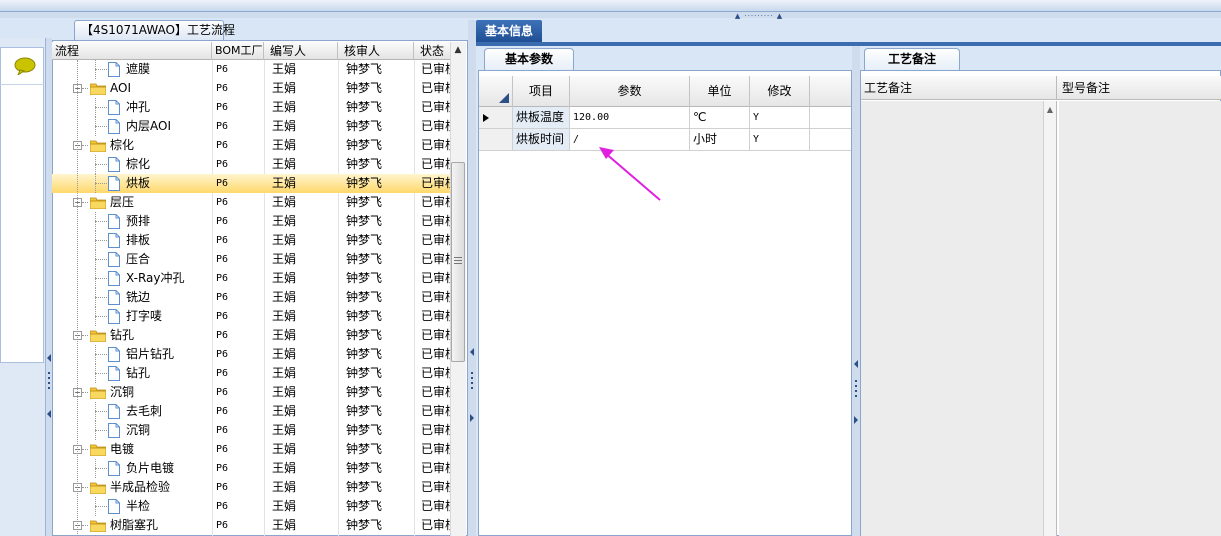  Describe the element at coordinates (122, 335) in the screenshot. I see `tree-label: 钻孔` at that location.